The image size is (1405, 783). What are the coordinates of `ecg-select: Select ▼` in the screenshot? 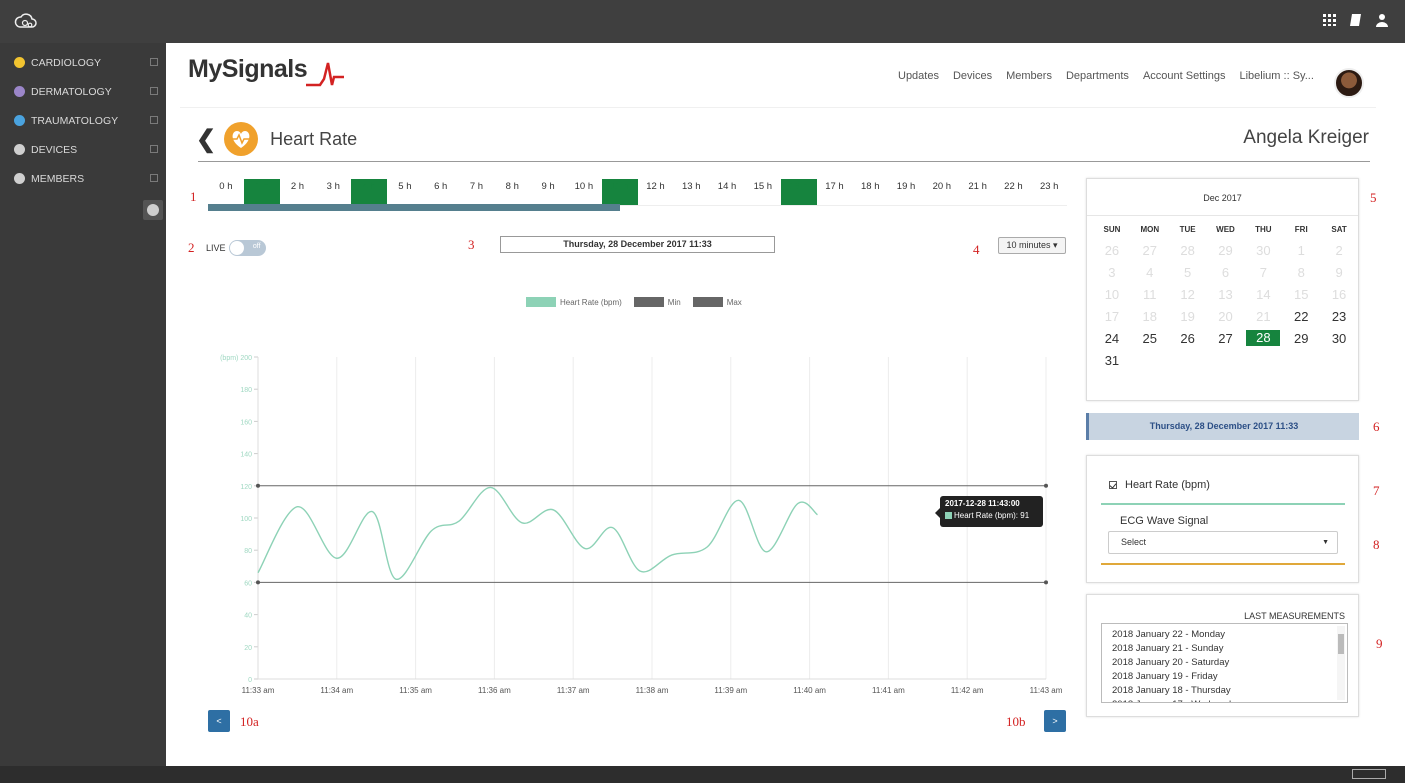 It's located at (1223, 542).